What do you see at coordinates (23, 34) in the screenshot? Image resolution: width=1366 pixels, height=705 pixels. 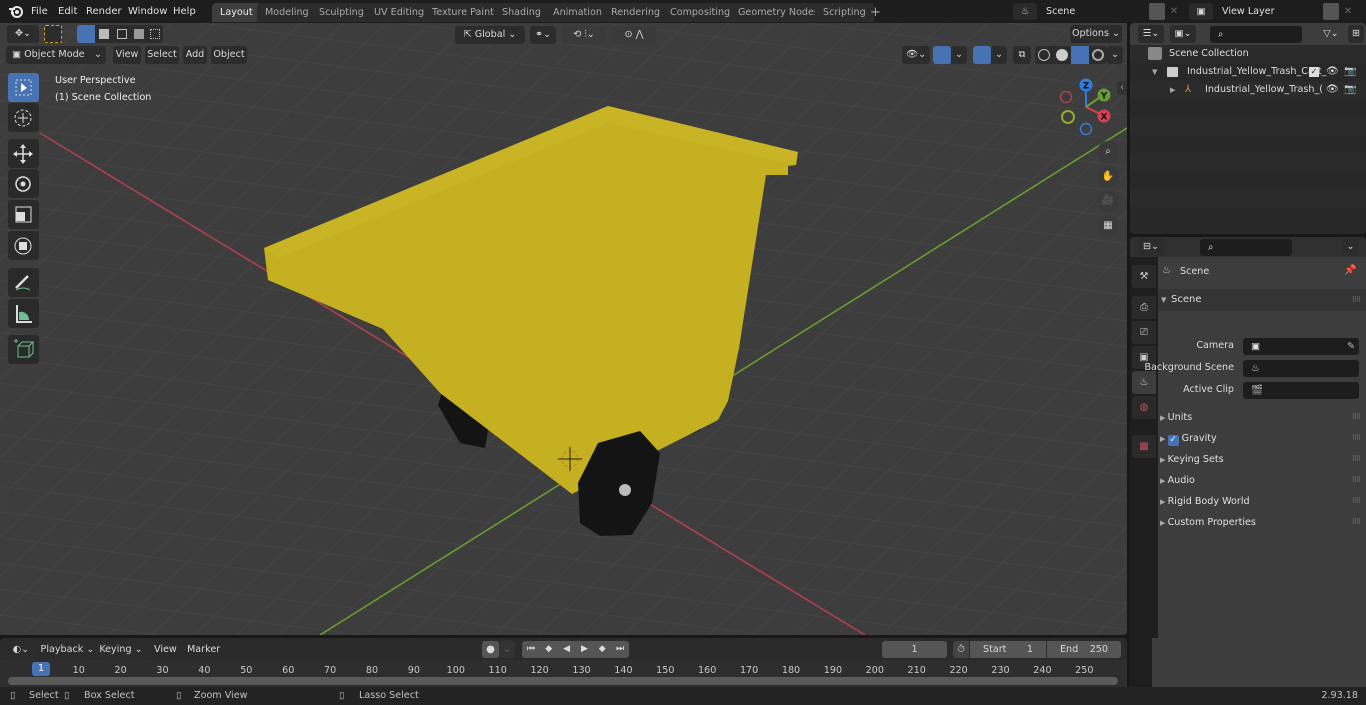 I see `editor-type-button: ✥⌄` at bounding box center [23, 34].